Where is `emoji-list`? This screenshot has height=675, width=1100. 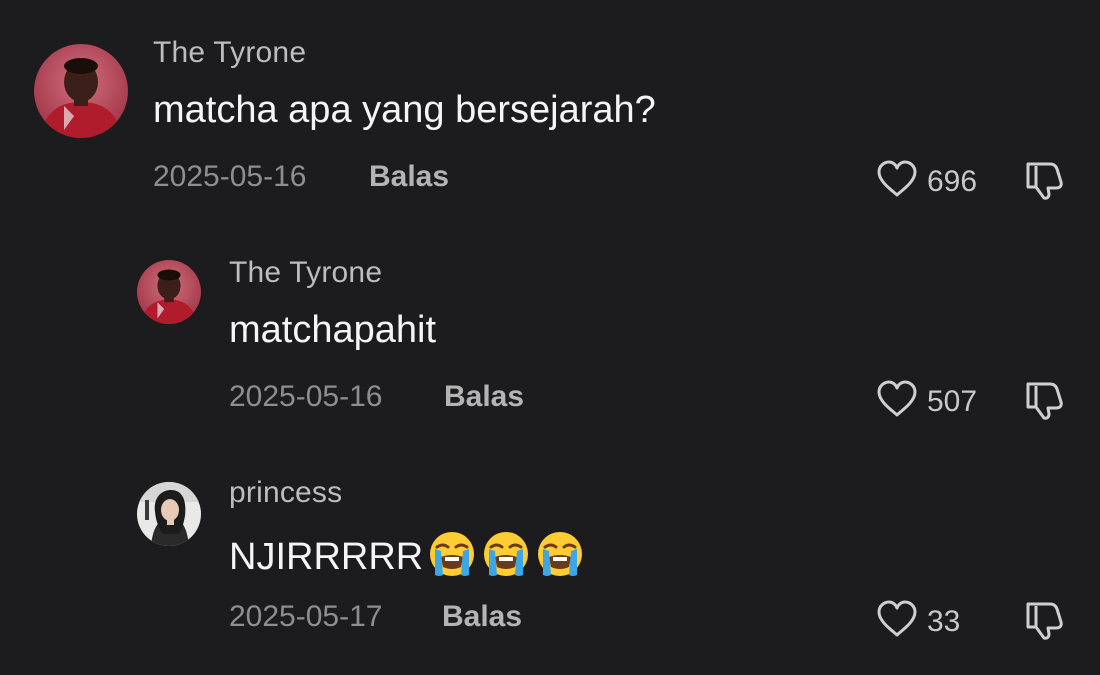 emoji-list is located at coordinates (504, 555).